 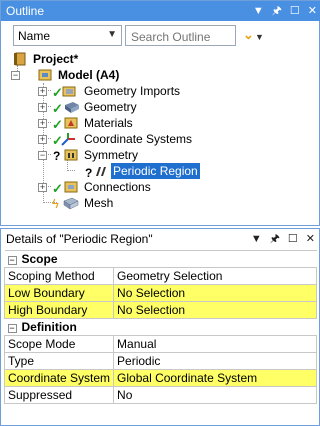 I want to click on details-title-bar: Details of "Periodic Region" ▼ 🖈 ☐ ✕, so click(x=160, y=239).